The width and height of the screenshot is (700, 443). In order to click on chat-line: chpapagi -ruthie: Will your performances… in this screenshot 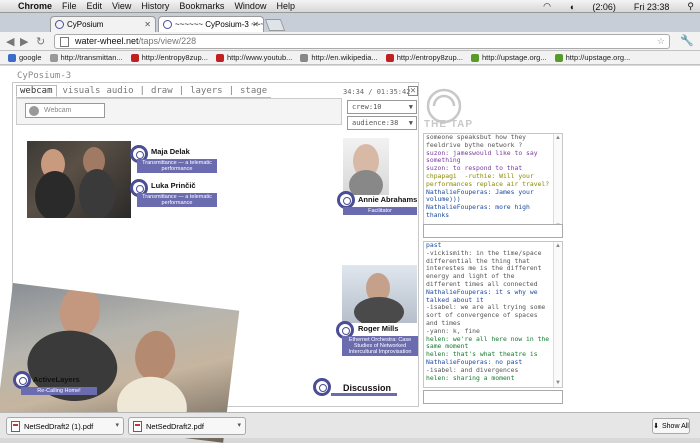, I will do `click(488, 179)`.